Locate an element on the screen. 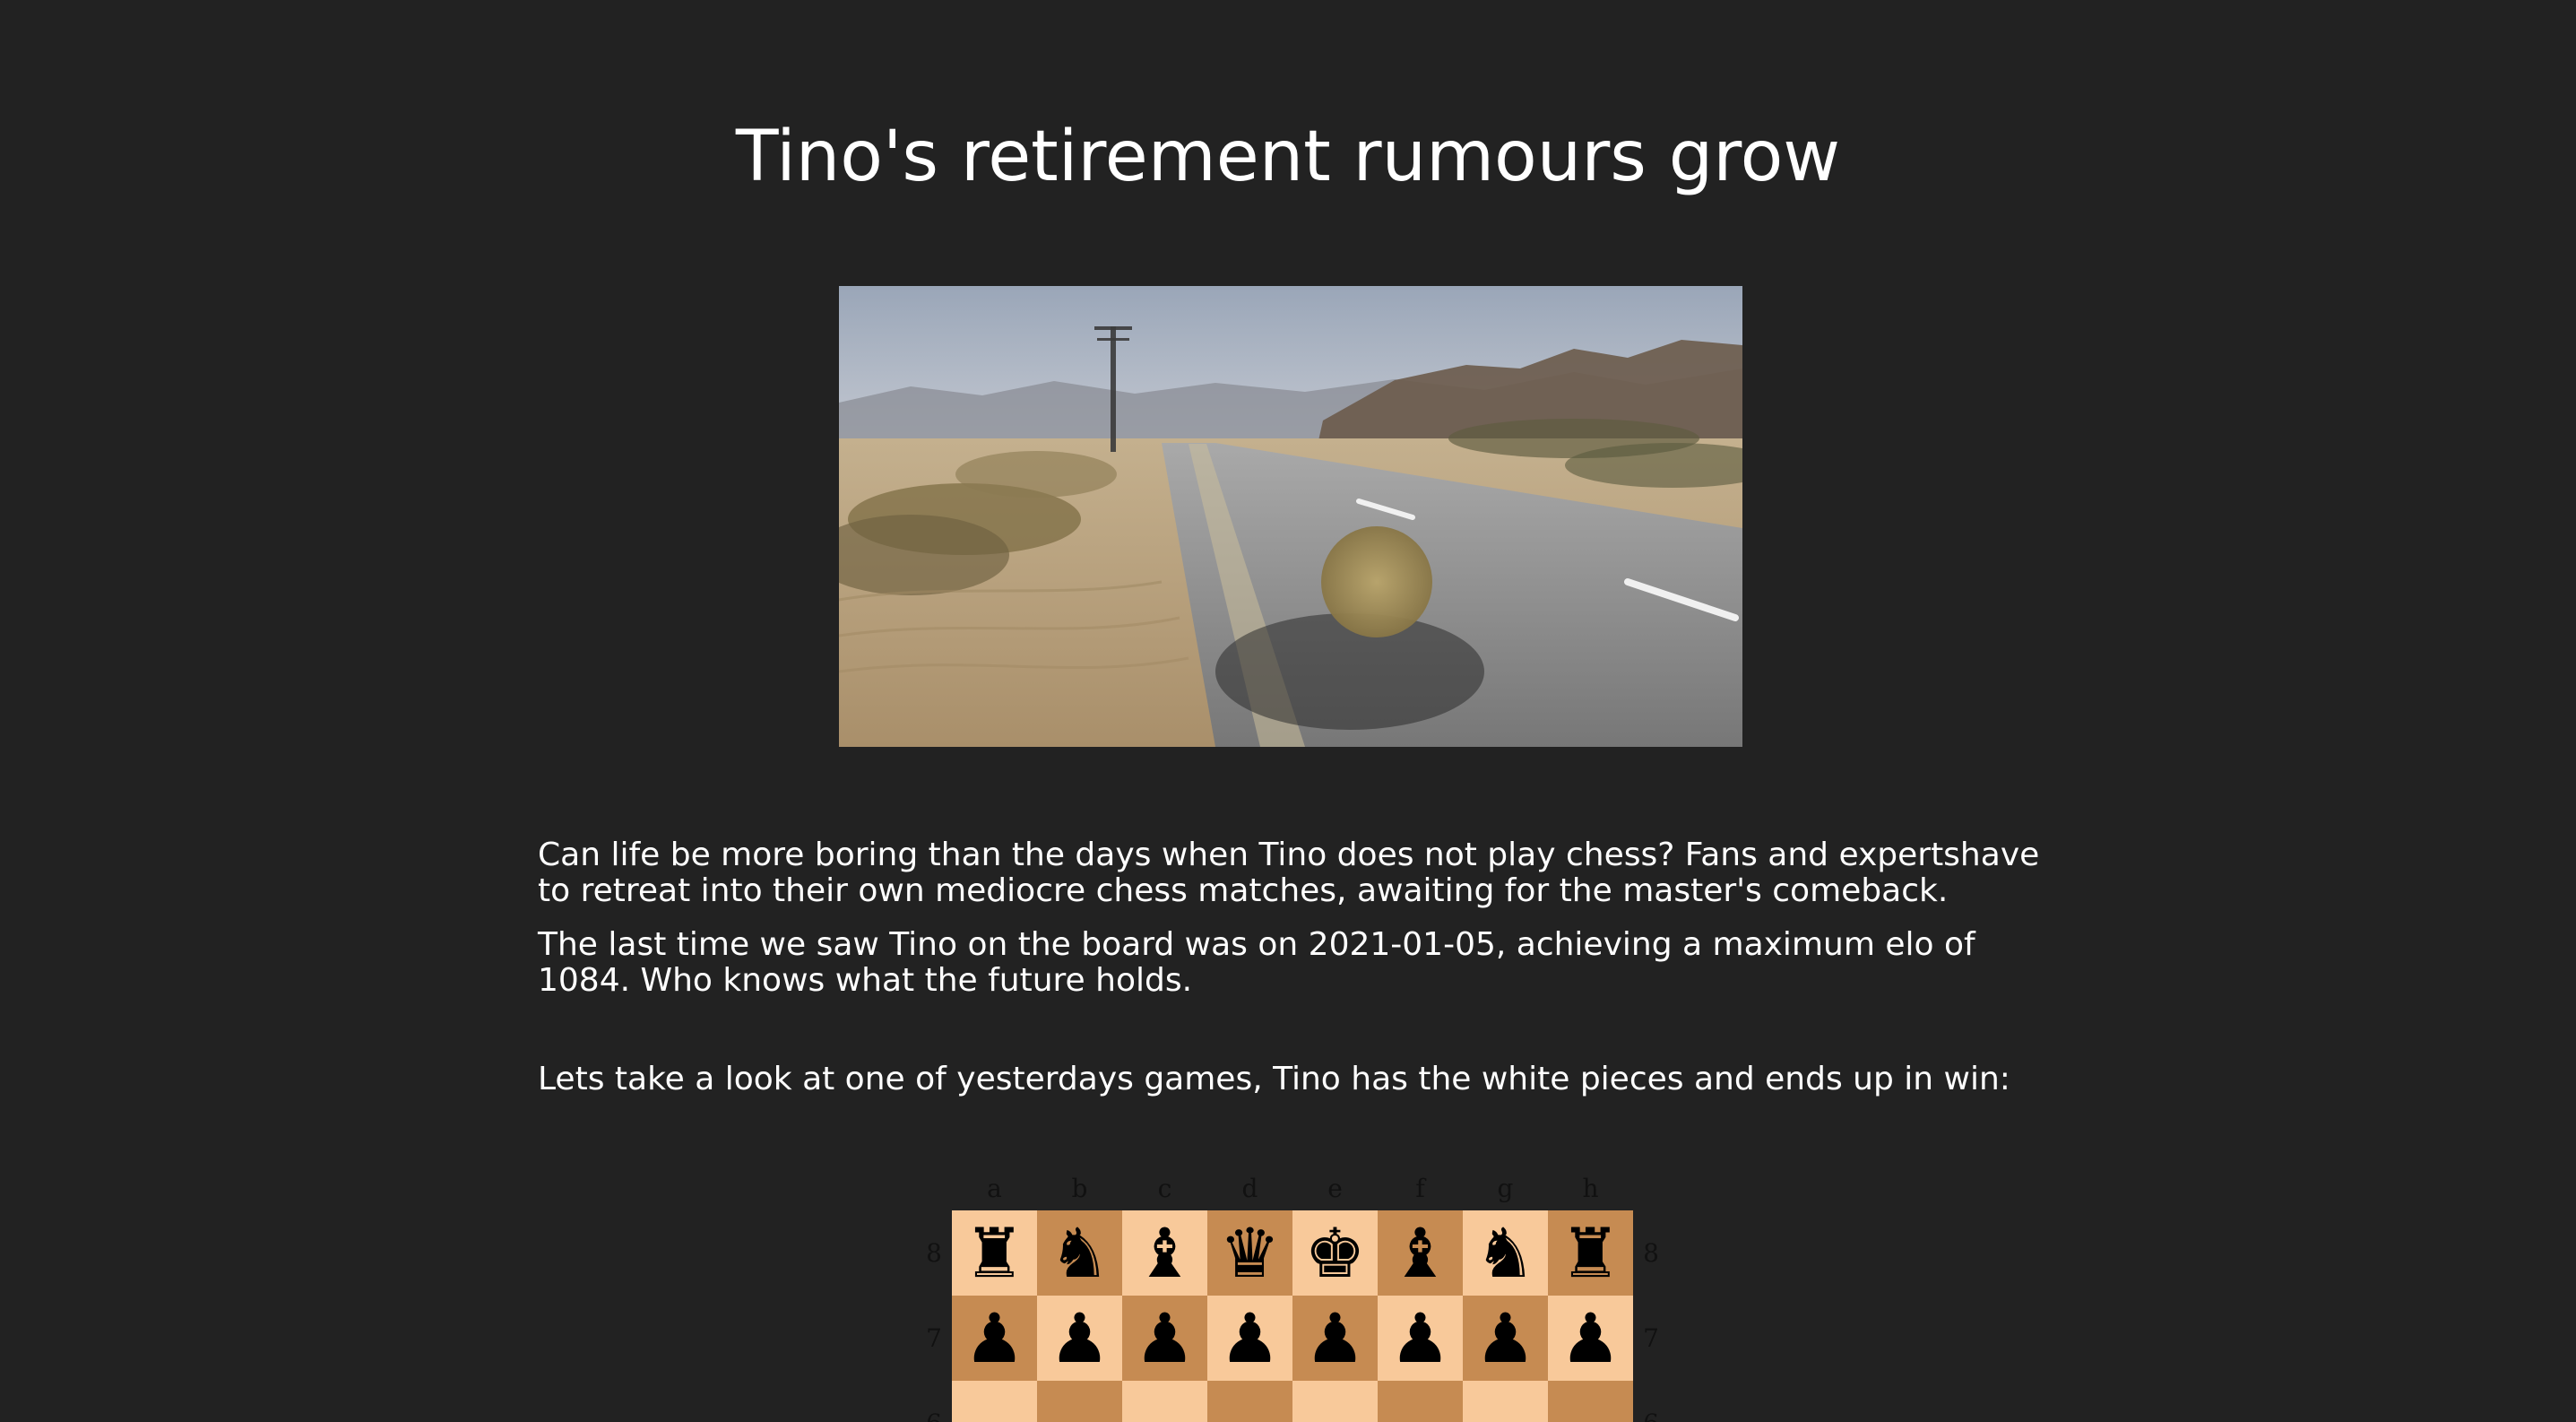  board-square-h7: ♟ is located at coordinates (1590, 1338).